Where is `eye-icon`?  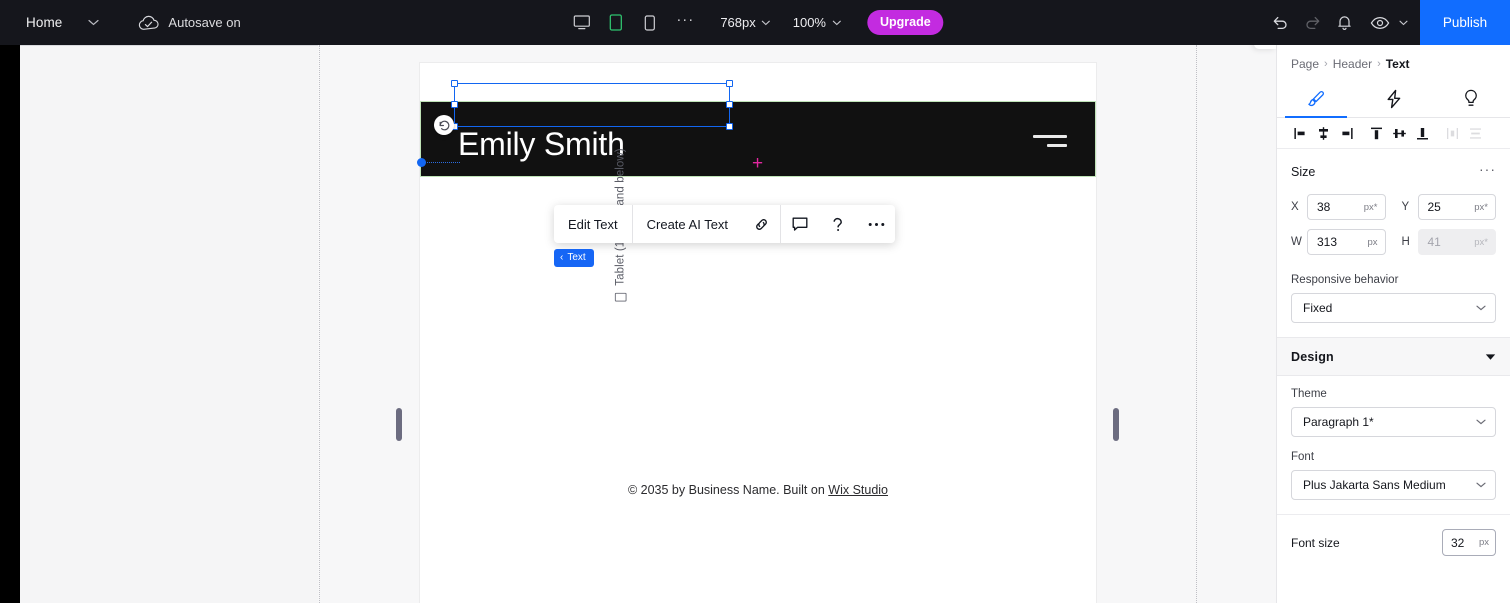 eye-icon is located at coordinates (1380, 23).